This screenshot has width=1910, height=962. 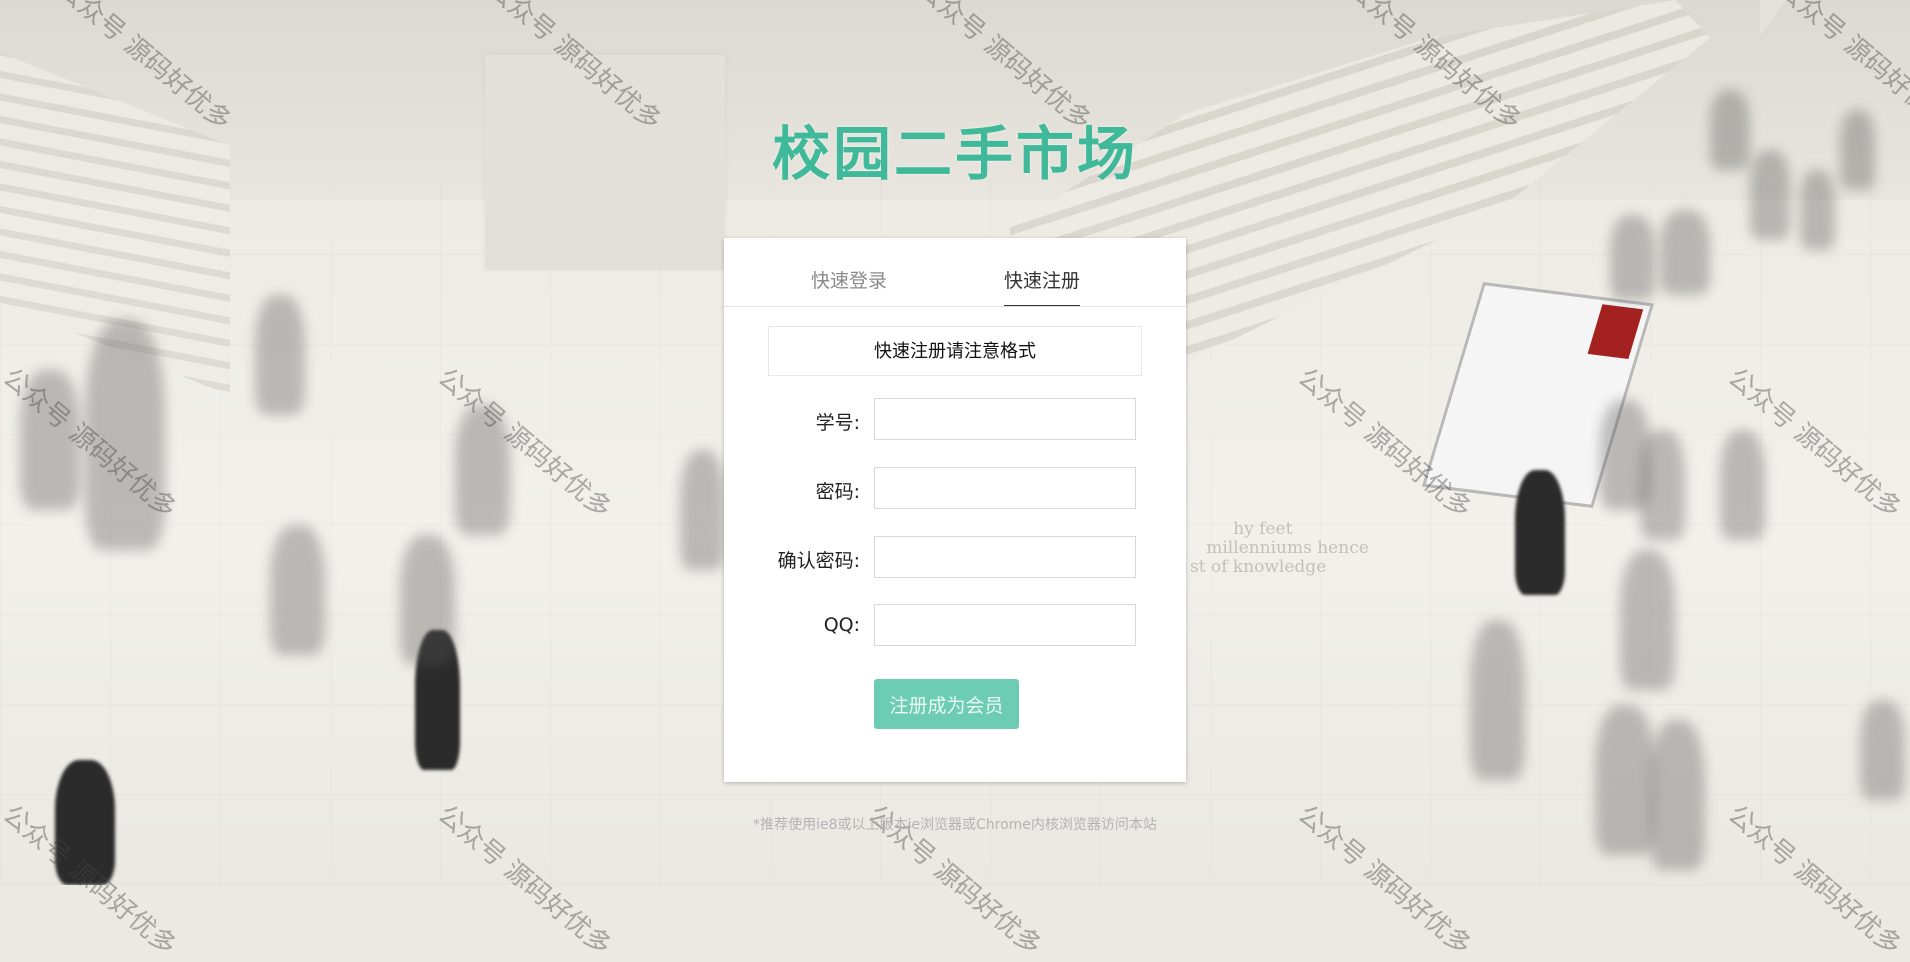 I want to click on confirm-password-label: 确认密码:, so click(x=818, y=561).